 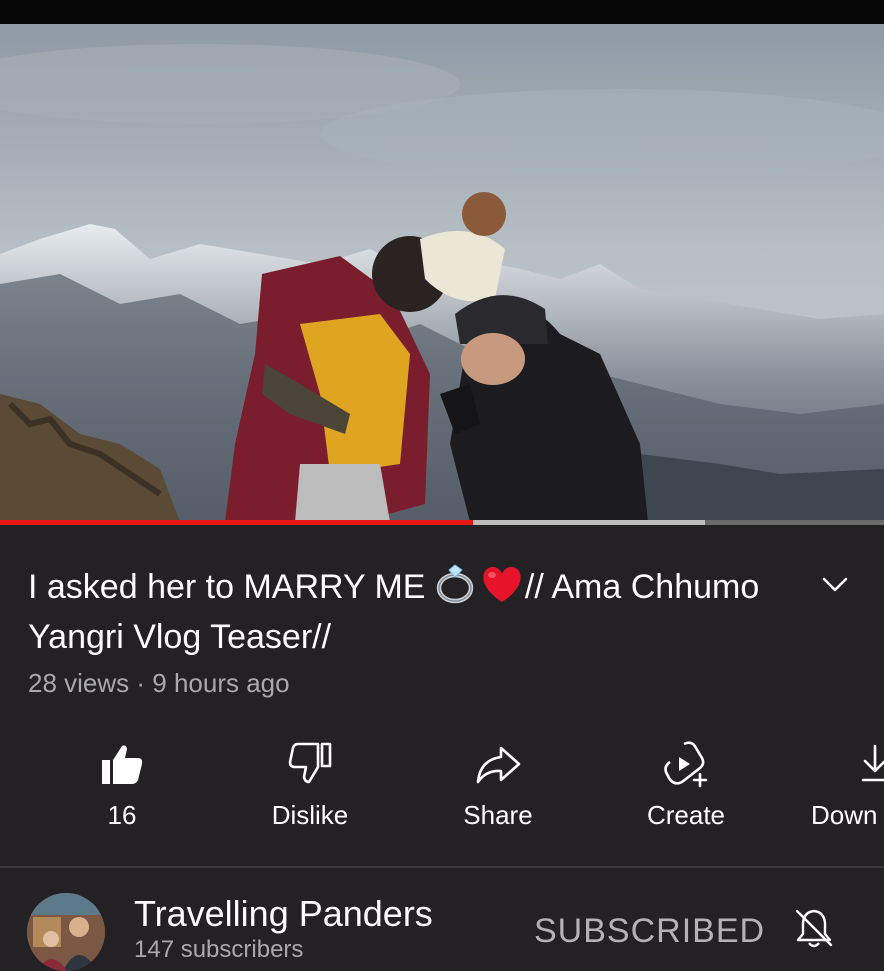 What do you see at coordinates (122, 815) in the screenshot?
I see `like-count: 16` at bounding box center [122, 815].